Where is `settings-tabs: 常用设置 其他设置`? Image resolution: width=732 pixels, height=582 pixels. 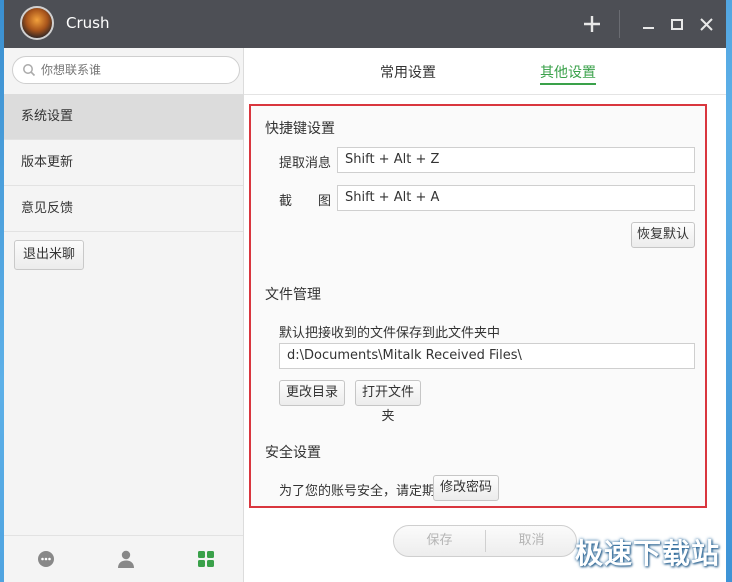 settings-tabs: 常用设置 其他设置 is located at coordinates (485, 71).